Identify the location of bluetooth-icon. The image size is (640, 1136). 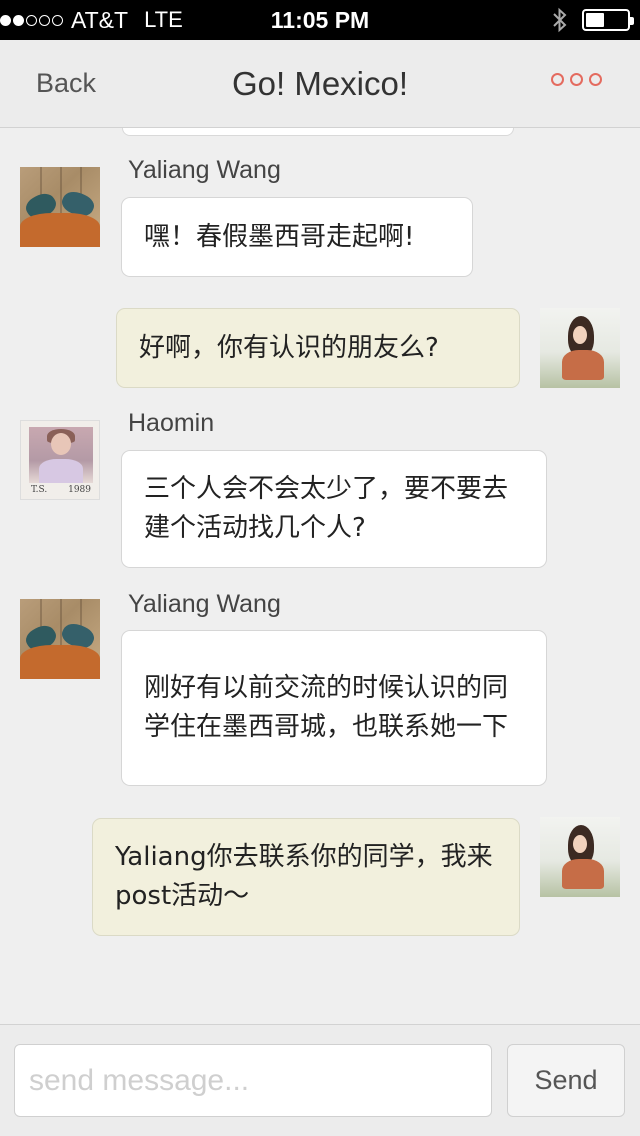
(560, 20).